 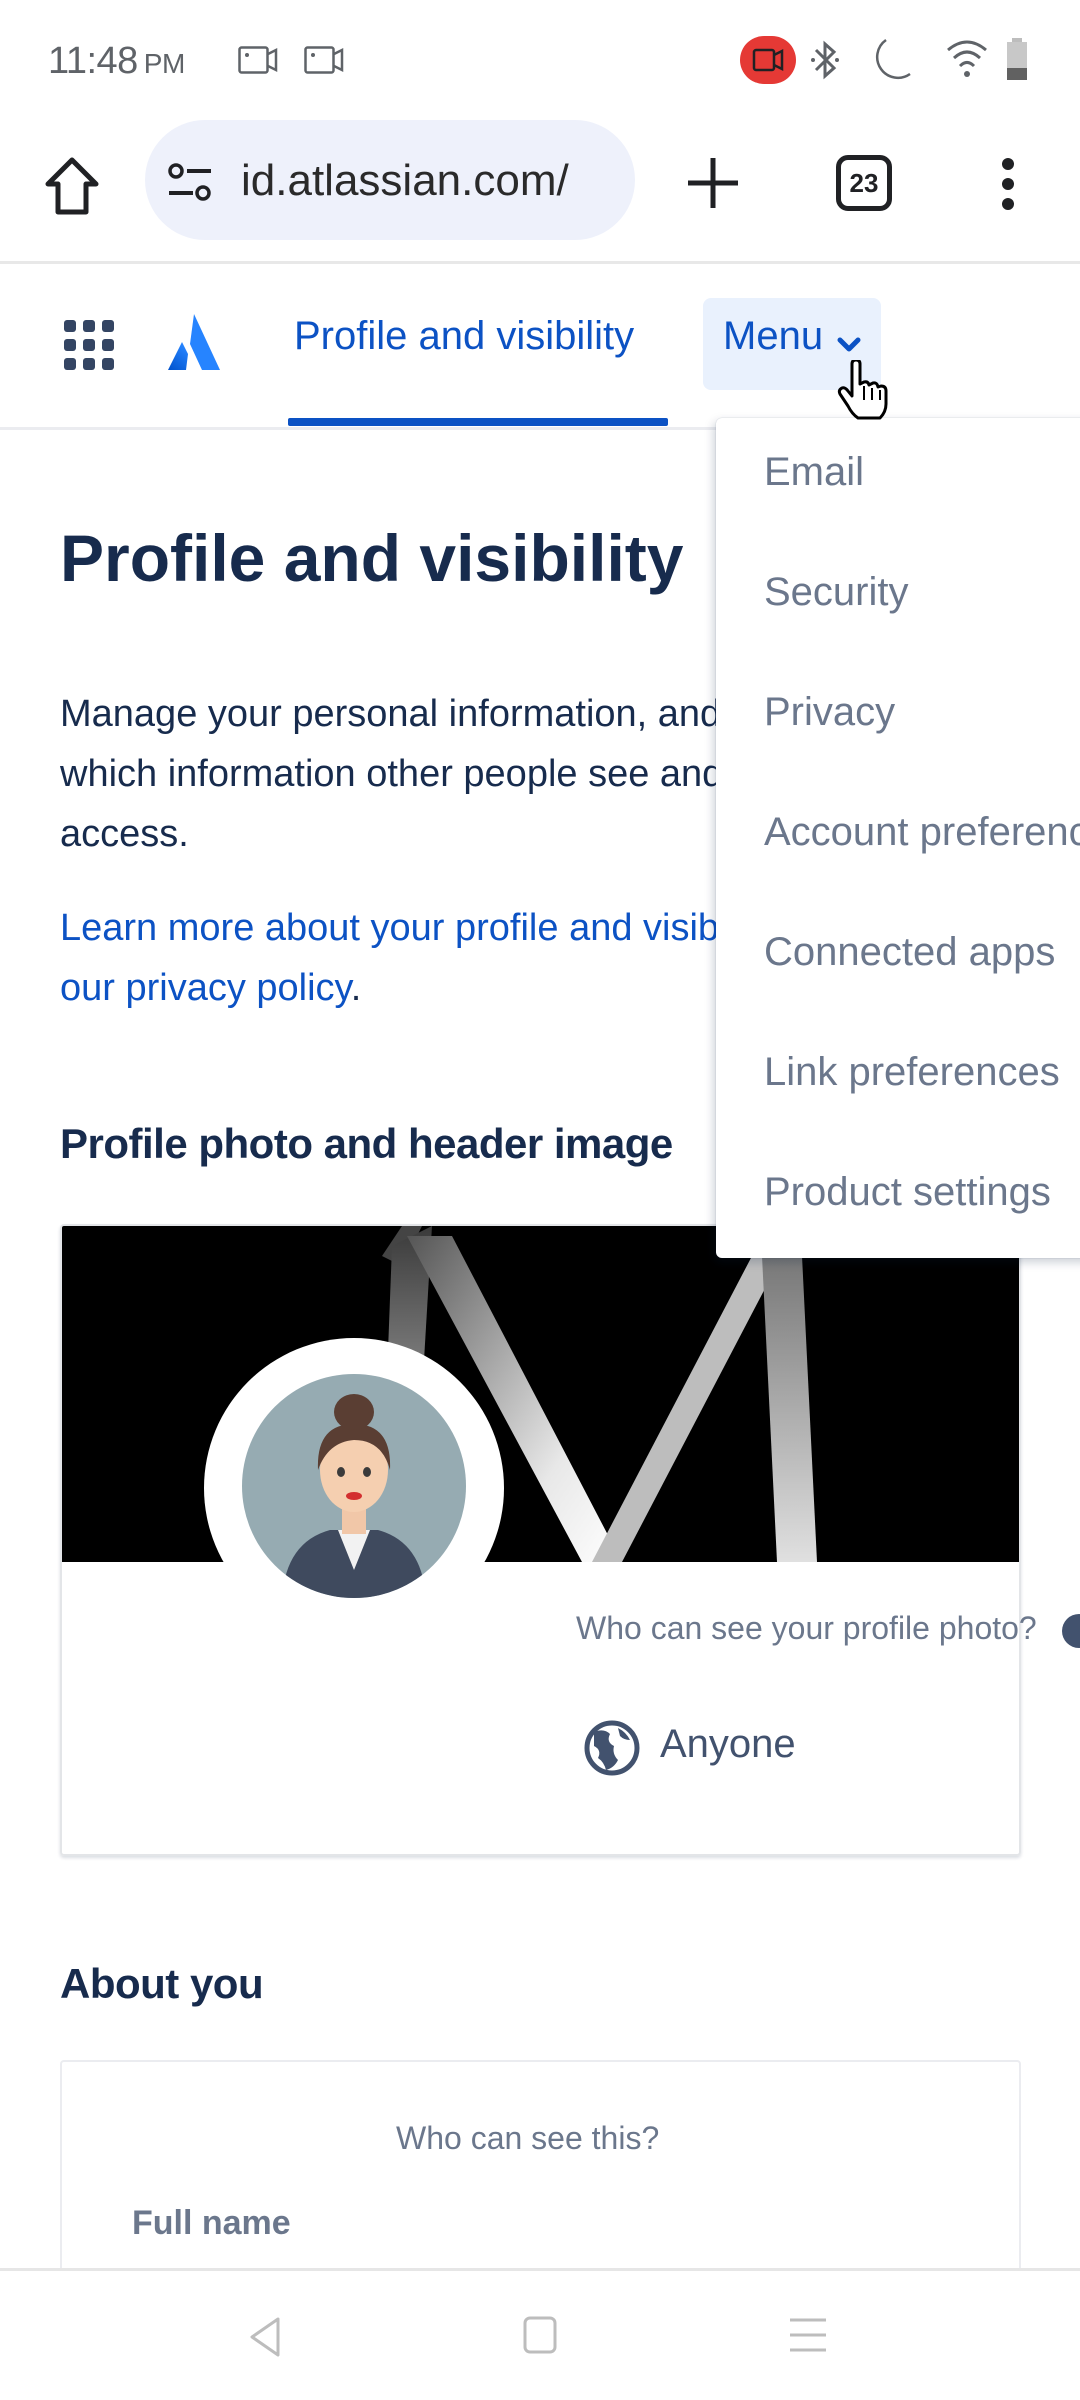 I want to click on globe-icon, so click(x=612, y=1748).